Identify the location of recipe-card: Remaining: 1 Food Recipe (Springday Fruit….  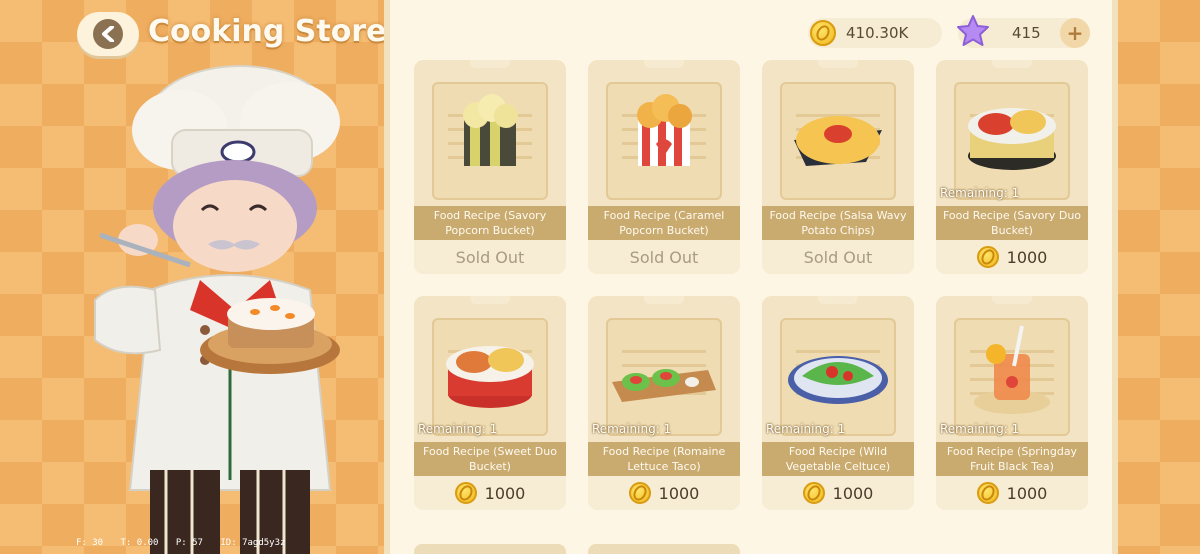
(1012, 403).